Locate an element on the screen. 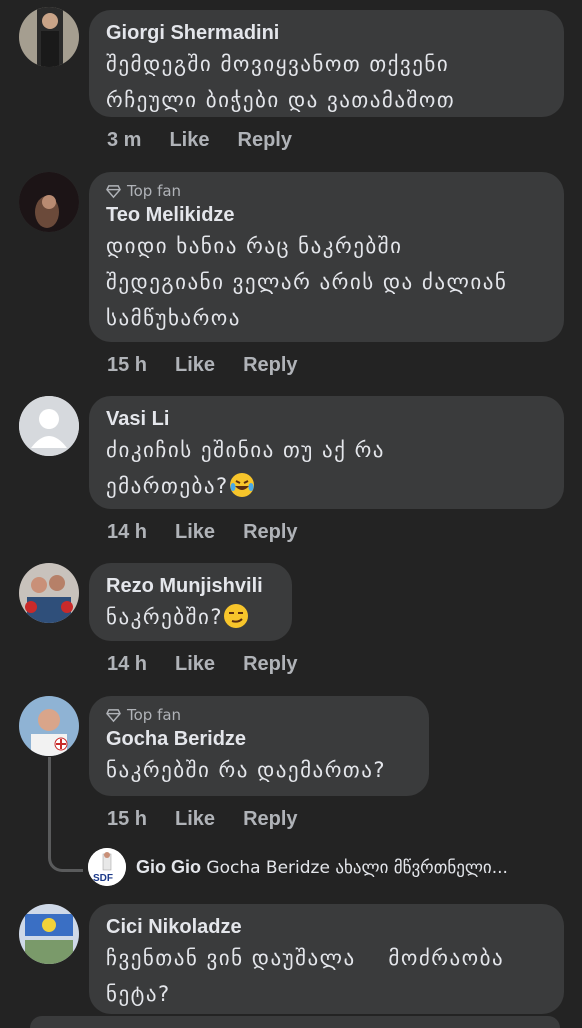  comment-bubble: Rezo Munjishvili ნაკრებში? is located at coordinates (190, 602).